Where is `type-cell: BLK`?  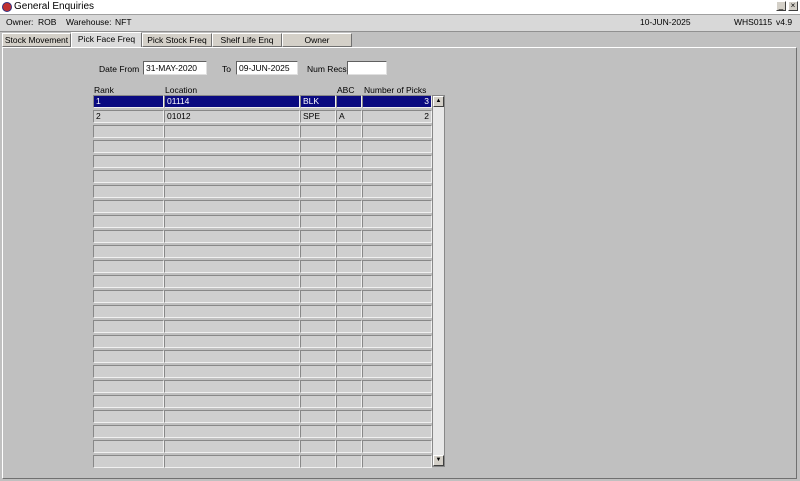 type-cell: BLK is located at coordinates (318, 101).